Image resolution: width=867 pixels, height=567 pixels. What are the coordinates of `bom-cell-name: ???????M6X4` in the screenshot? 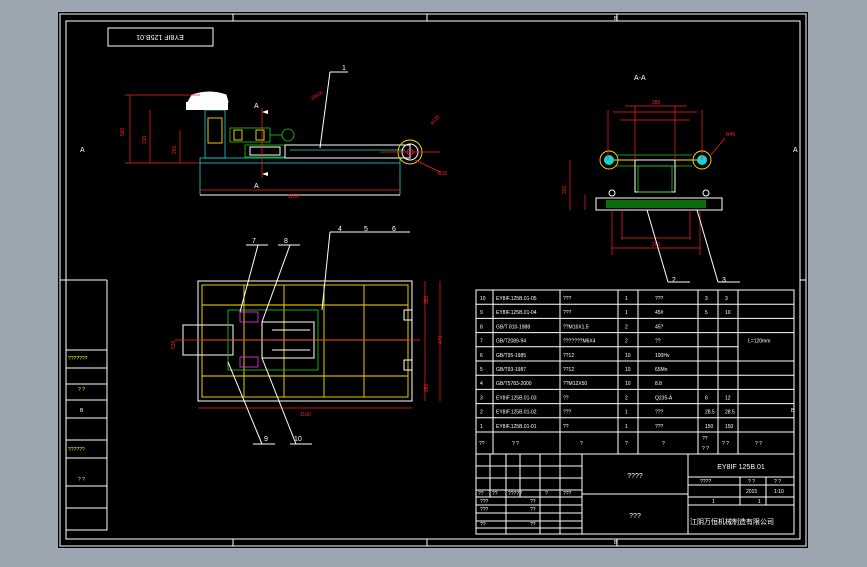 It's located at (579, 342).